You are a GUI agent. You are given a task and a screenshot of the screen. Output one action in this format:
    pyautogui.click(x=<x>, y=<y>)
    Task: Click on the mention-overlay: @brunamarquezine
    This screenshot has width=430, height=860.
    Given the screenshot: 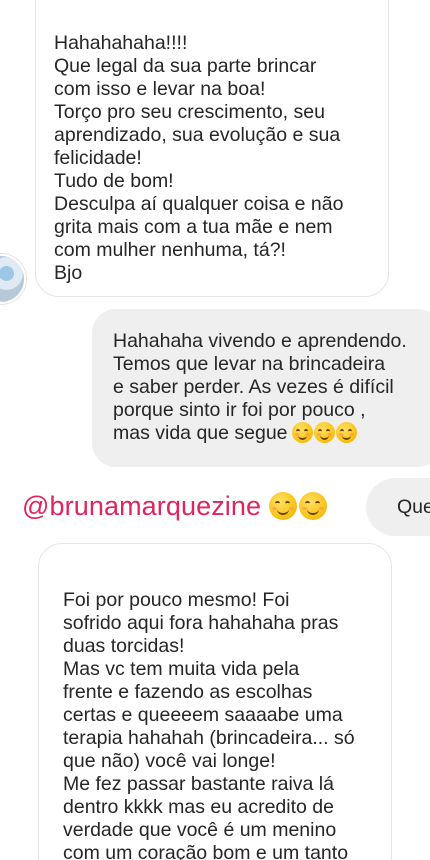 What is the action you would take?
    pyautogui.click(x=175, y=506)
    